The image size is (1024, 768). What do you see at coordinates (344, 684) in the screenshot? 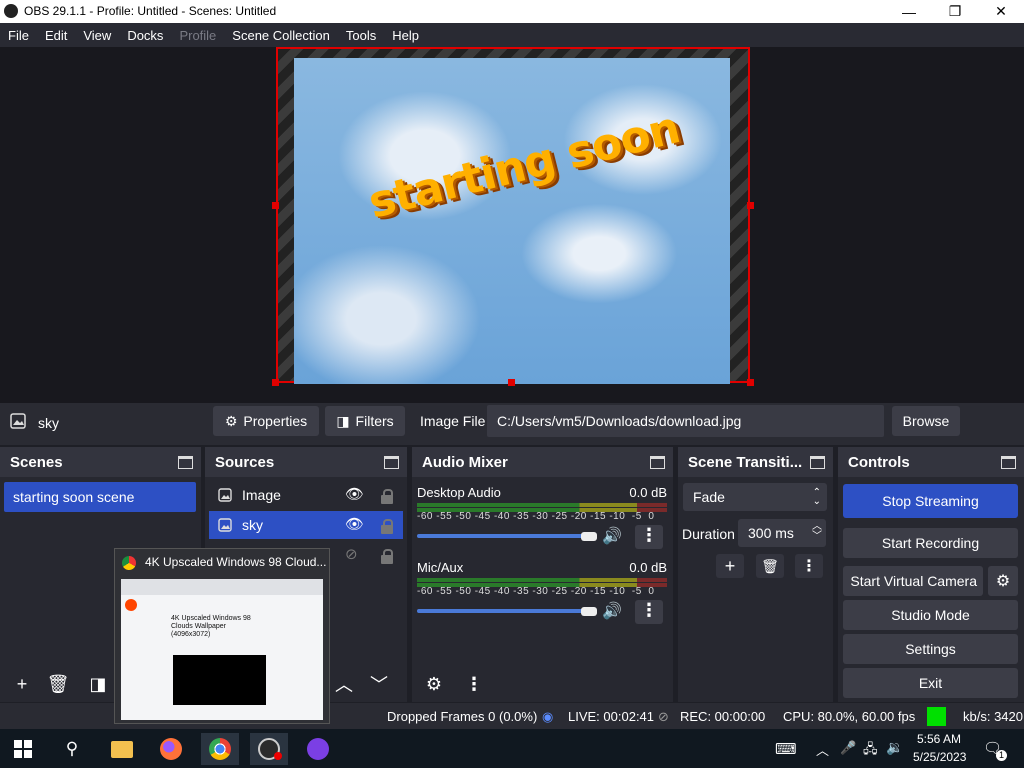
I see `move-up-button: ︿` at bounding box center [344, 684].